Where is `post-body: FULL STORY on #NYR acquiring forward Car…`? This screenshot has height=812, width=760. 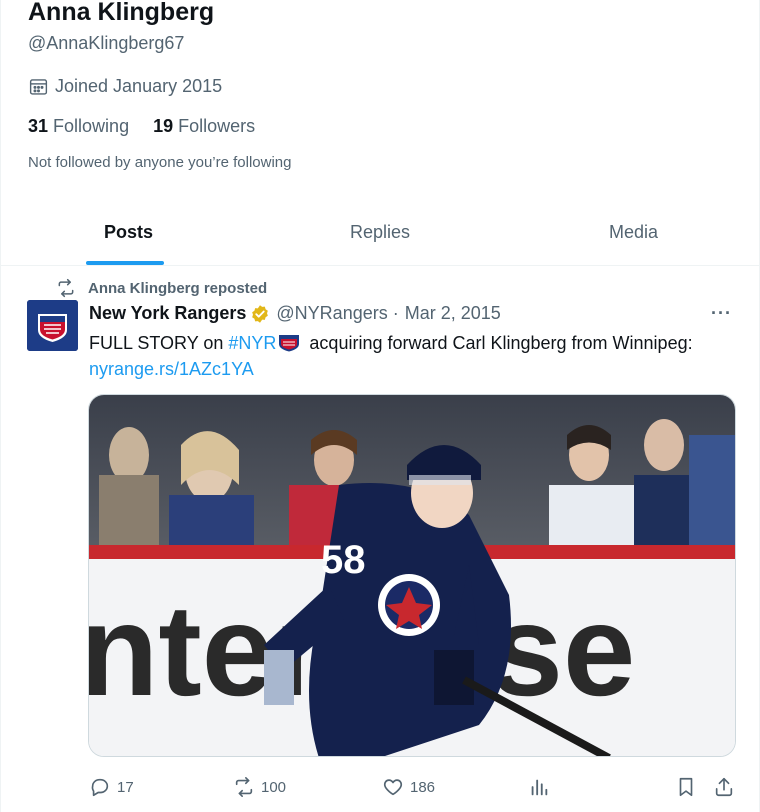 post-body: FULL STORY on #NYR acquiring forward Car… is located at coordinates (414, 356).